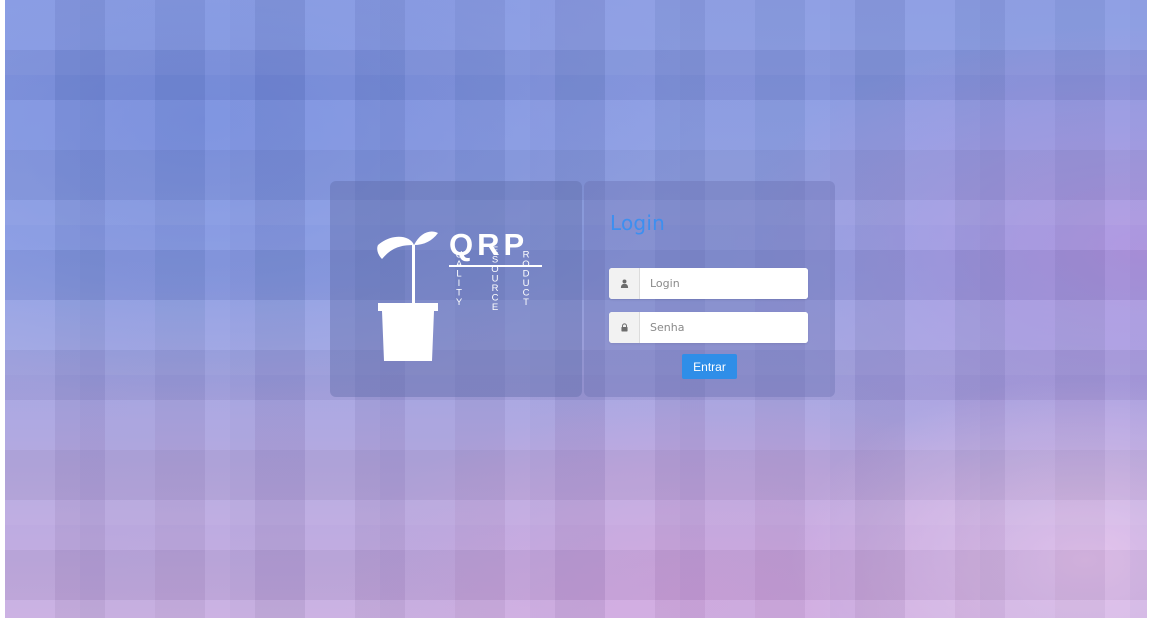 This screenshot has height=618, width=1151. Describe the element at coordinates (724, 327) in the screenshot. I see `password-input` at that location.